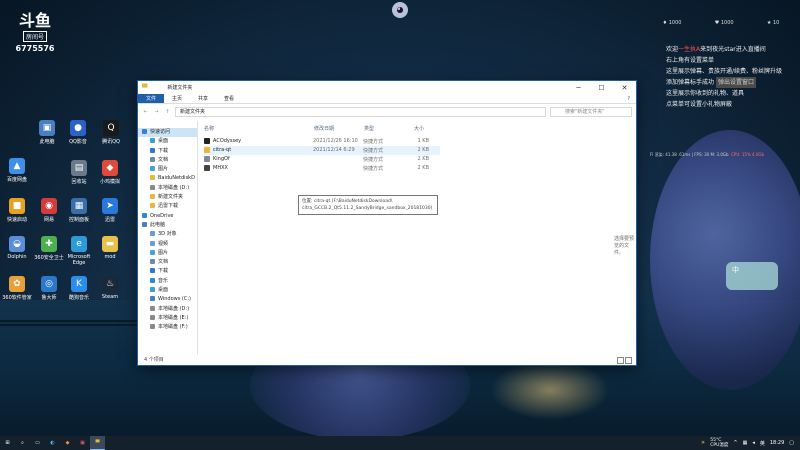 Image resolution: width=800 pixels, height=450 pixels. What do you see at coordinates (578, 88) in the screenshot?
I see `minimize-button: ─` at bounding box center [578, 88].